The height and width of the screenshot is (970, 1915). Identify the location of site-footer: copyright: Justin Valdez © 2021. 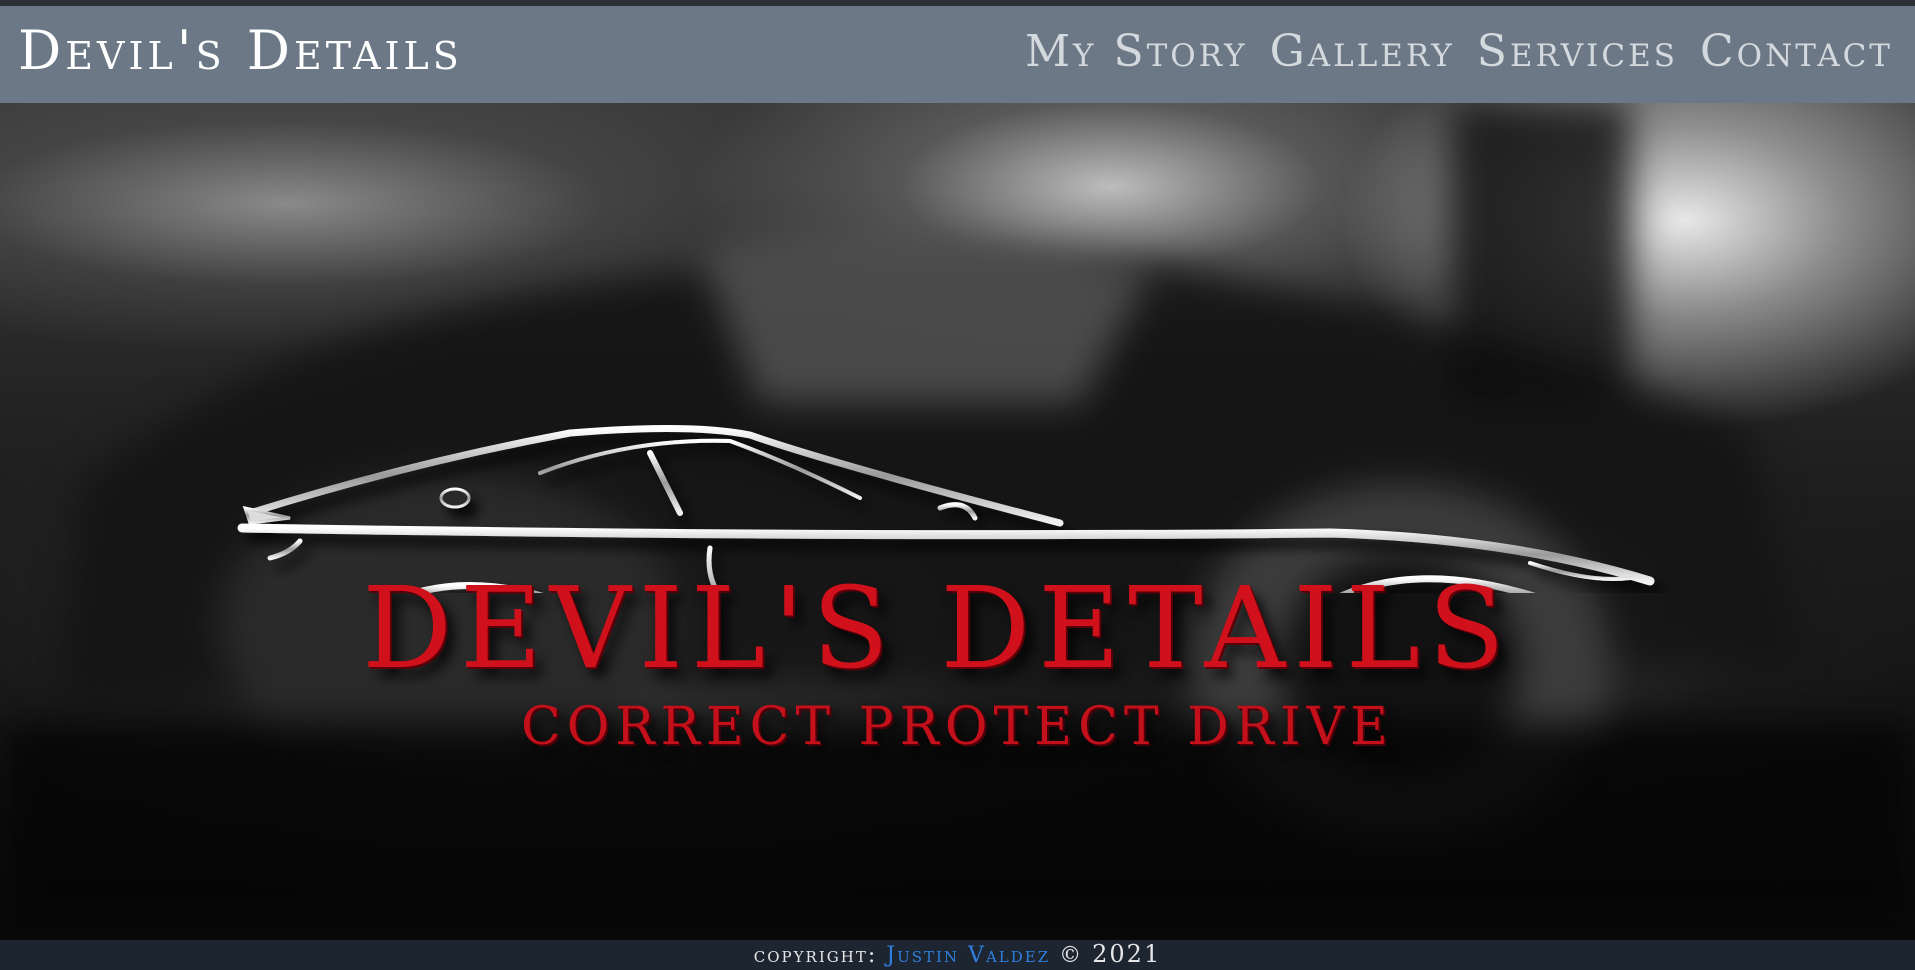
(957, 954).